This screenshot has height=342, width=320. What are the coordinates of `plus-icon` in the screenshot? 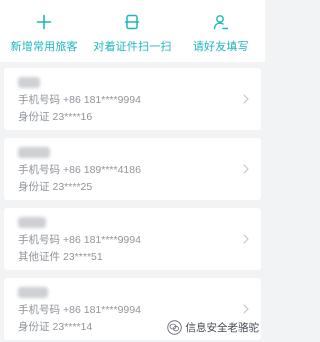 It's located at (44, 22).